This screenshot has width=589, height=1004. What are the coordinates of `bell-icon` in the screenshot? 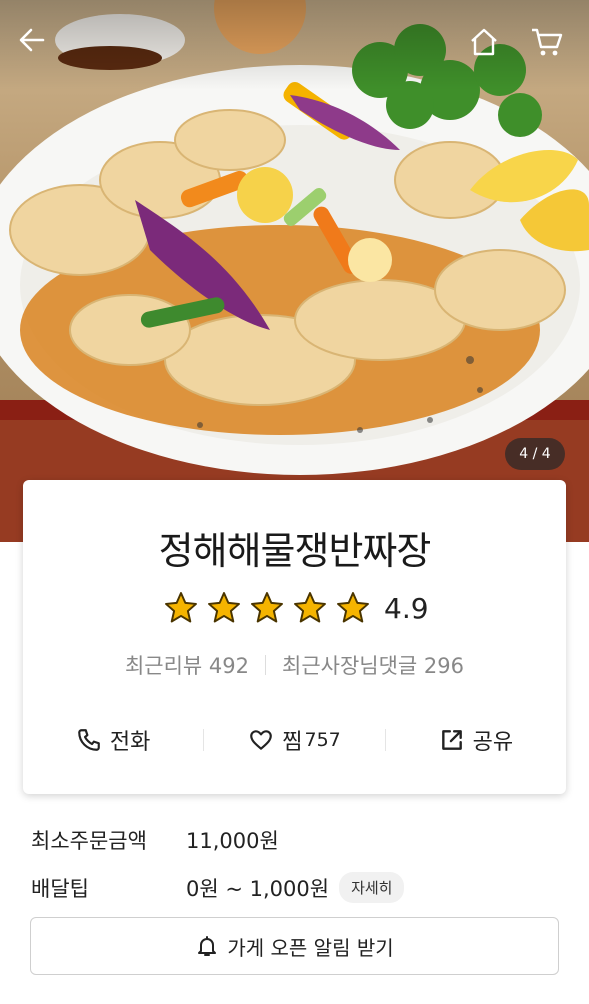 It's located at (207, 946).